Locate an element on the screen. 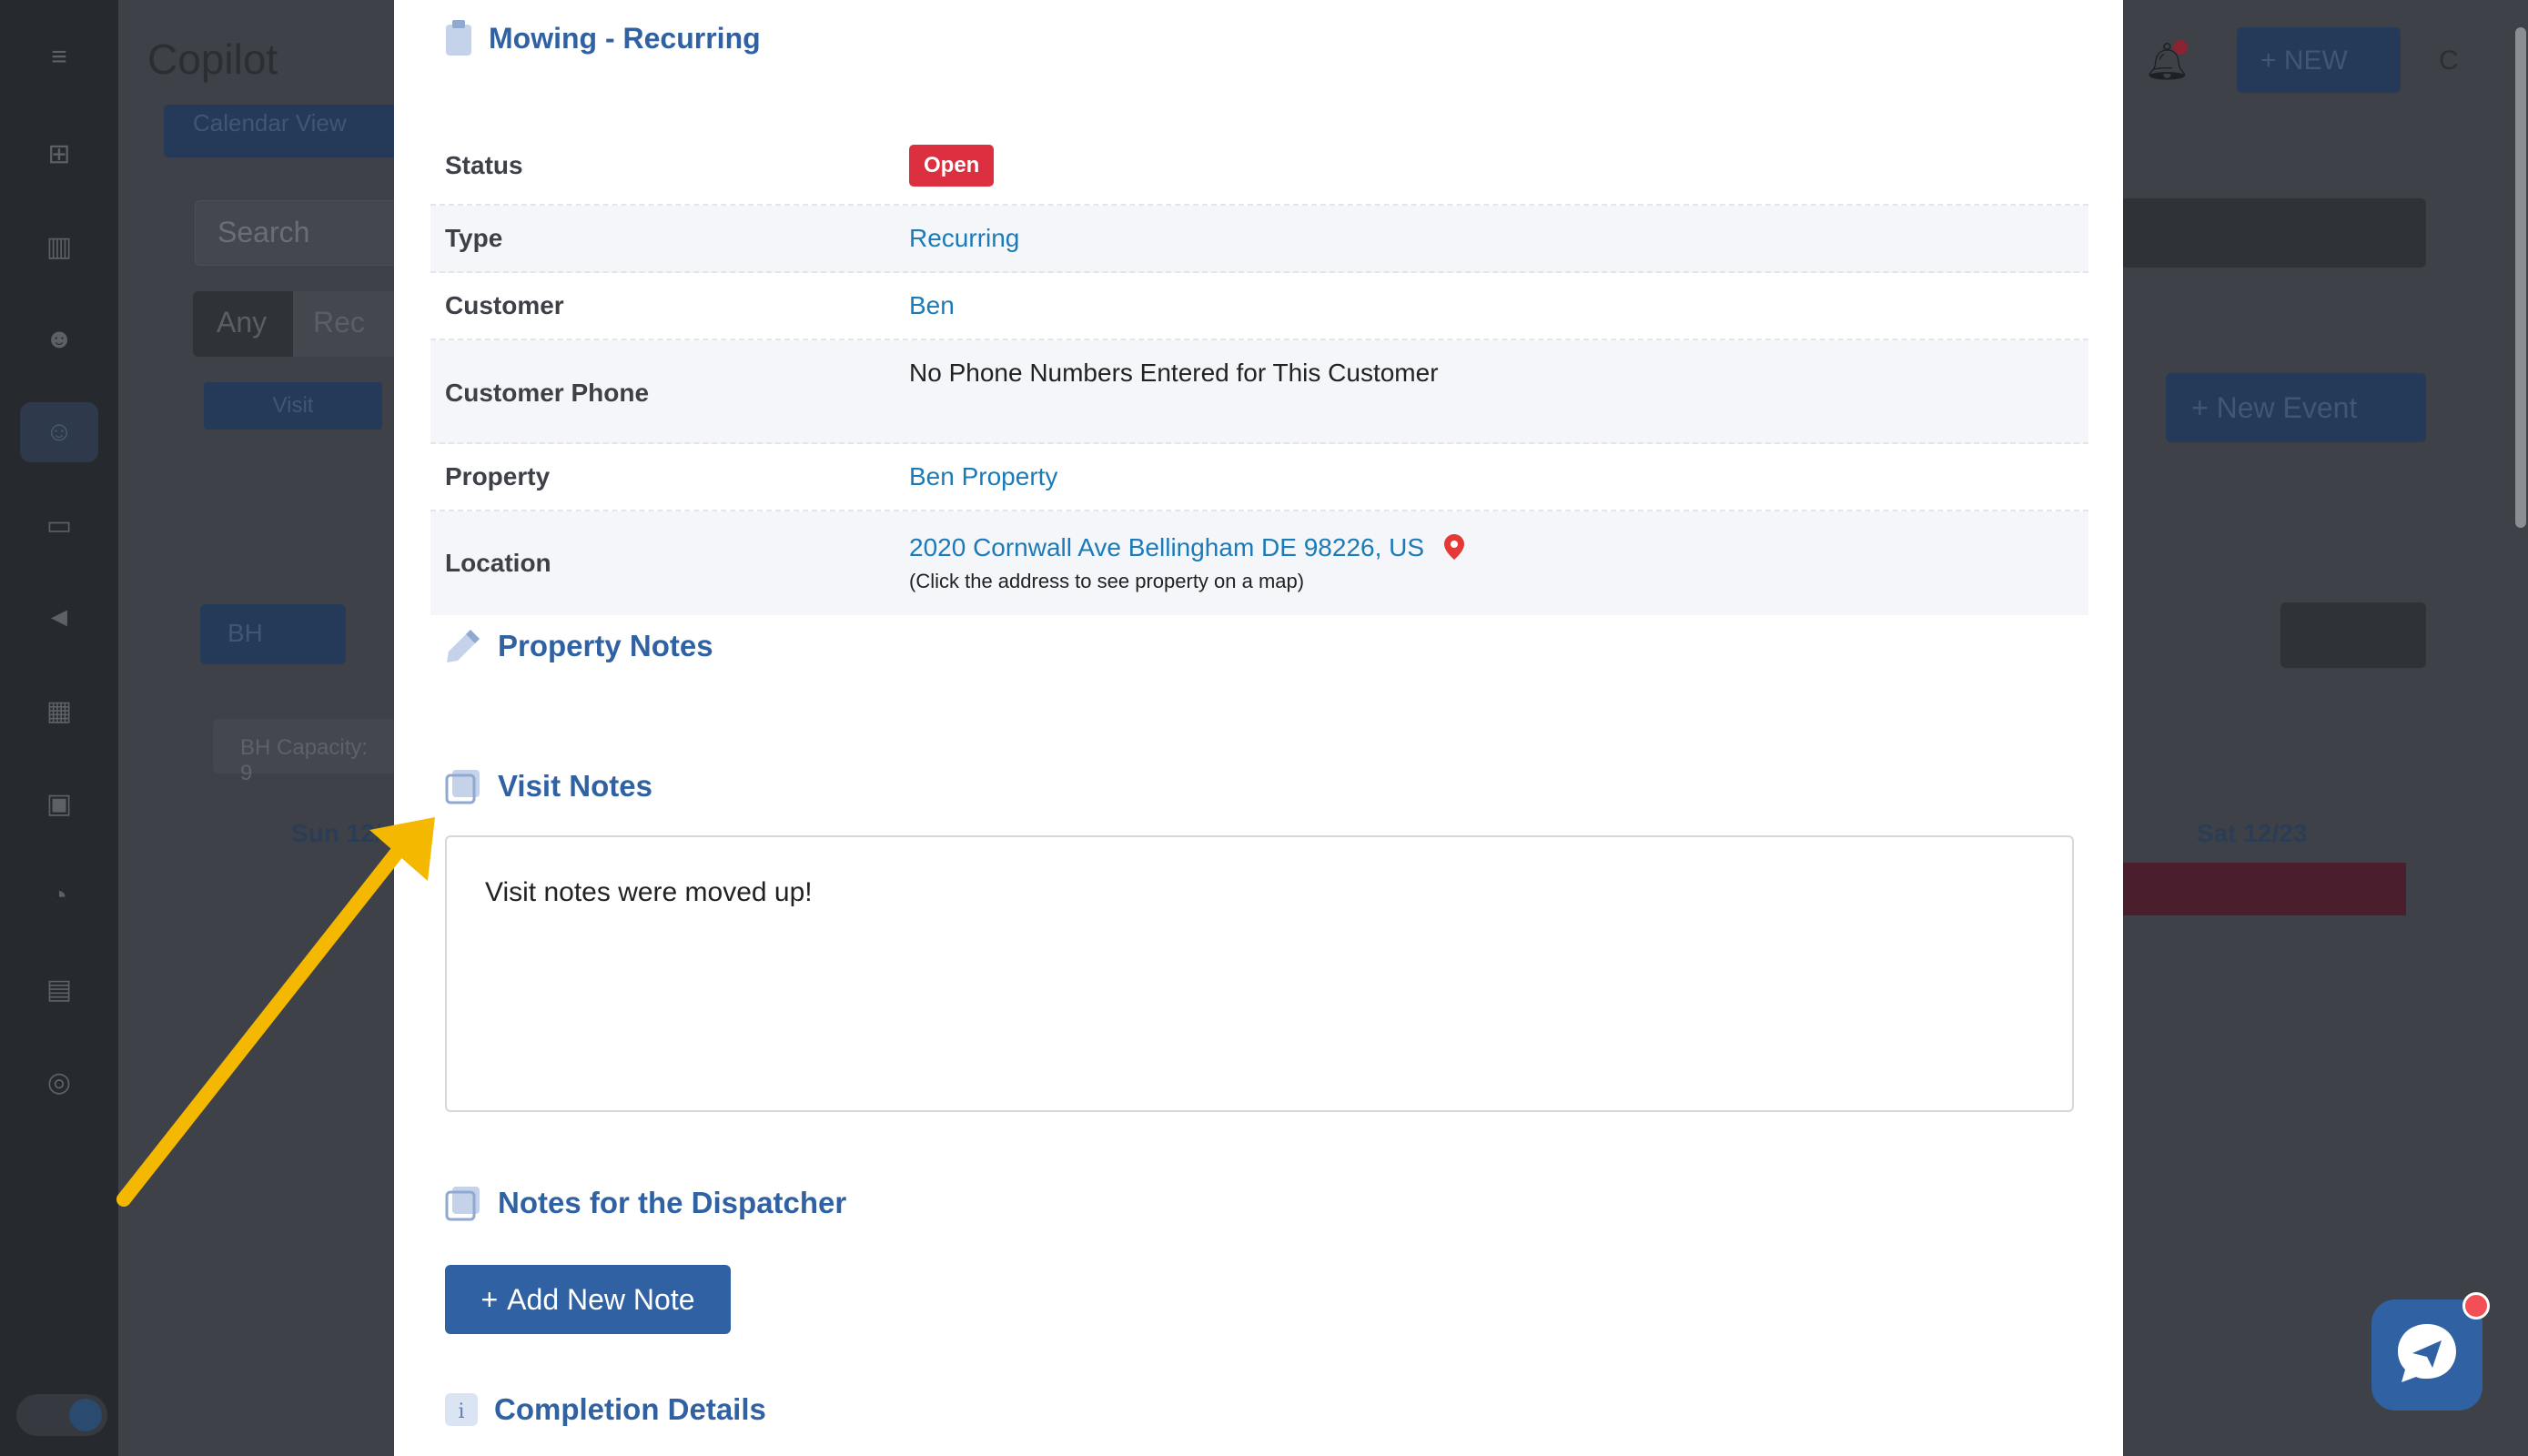  status-badge: Open is located at coordinates (952, 166).